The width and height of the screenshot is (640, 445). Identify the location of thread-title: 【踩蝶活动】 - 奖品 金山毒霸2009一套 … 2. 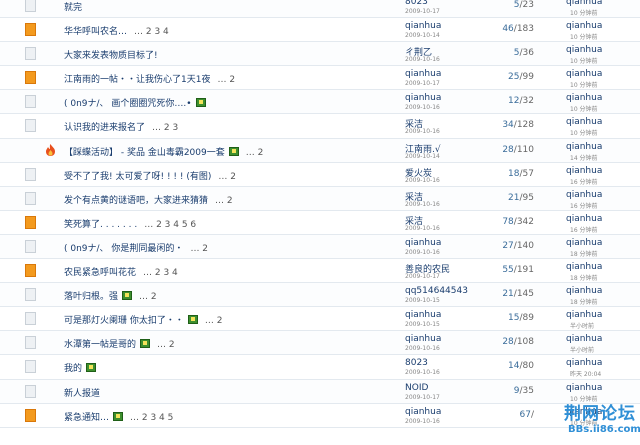
(163, 151).